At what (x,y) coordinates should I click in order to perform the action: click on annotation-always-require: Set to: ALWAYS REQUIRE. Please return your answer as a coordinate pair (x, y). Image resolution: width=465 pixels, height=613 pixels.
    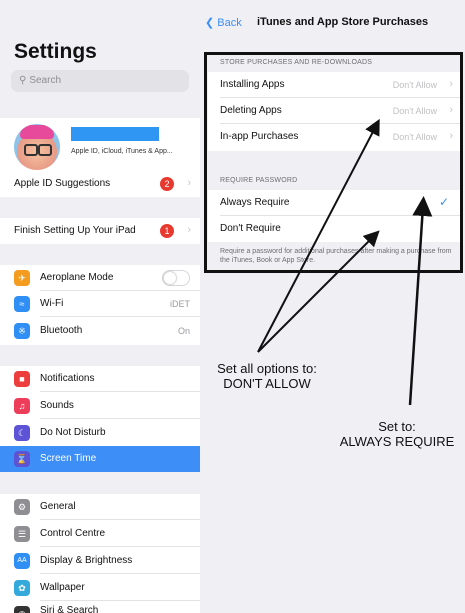
    Looking at the image, I should click on (397, 434).